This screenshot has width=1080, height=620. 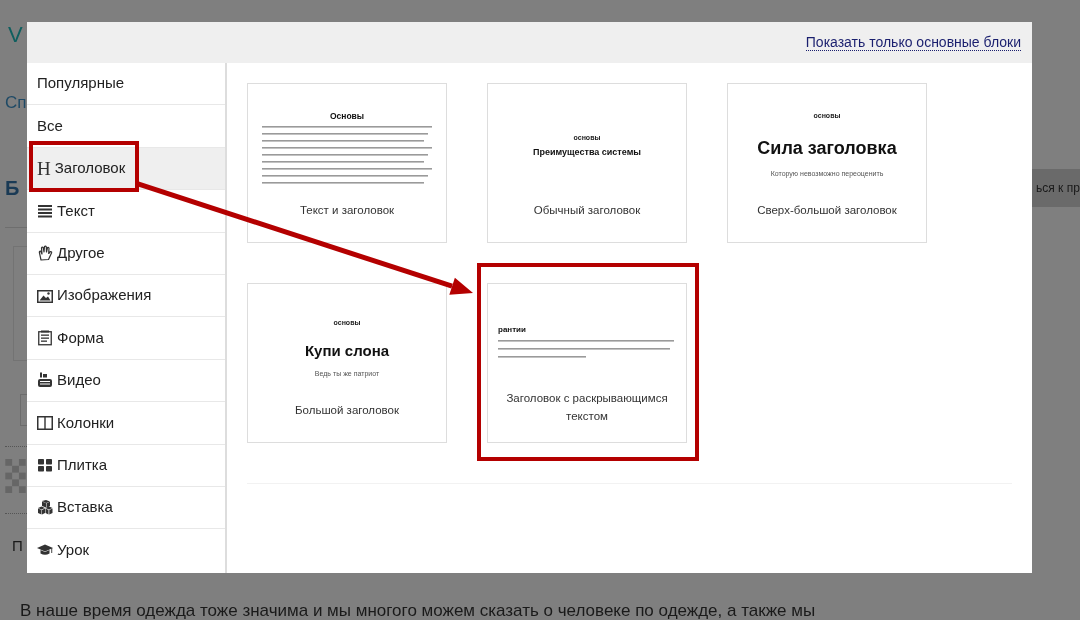 I want to click on page-heading: Б, so click(x=12, y=188).